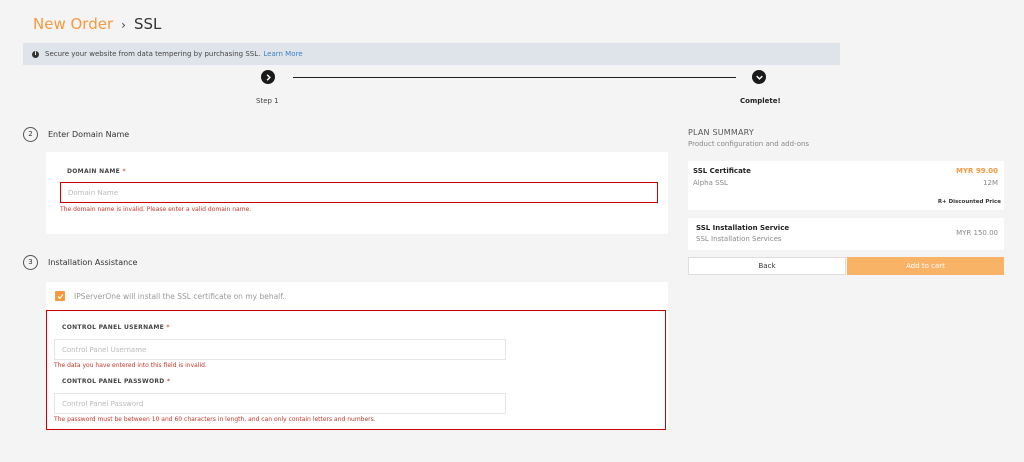 The image size is (1024, 462). What do you see at coordinates (976, 171) in the screenshot?
I see `plan-item-price: MYR 99.00` at bounding box center [976, 171].